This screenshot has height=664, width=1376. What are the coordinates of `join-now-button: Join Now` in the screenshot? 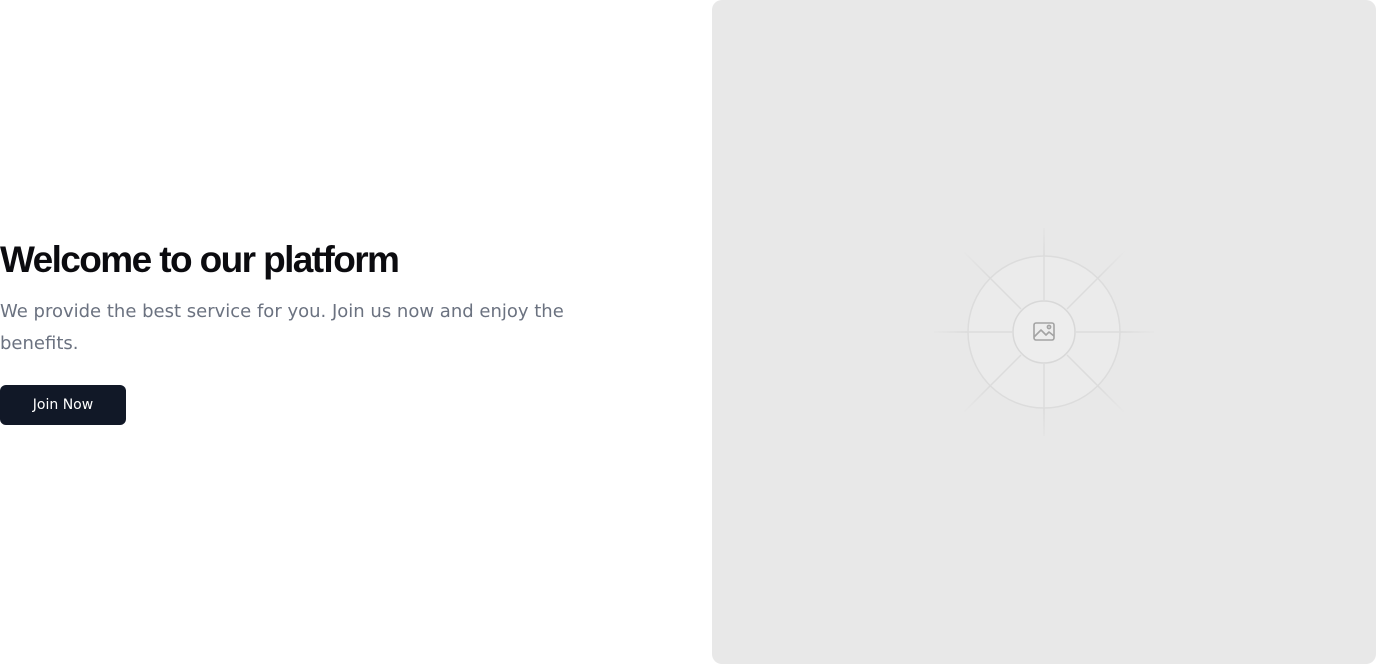 It's located at (63, 405).